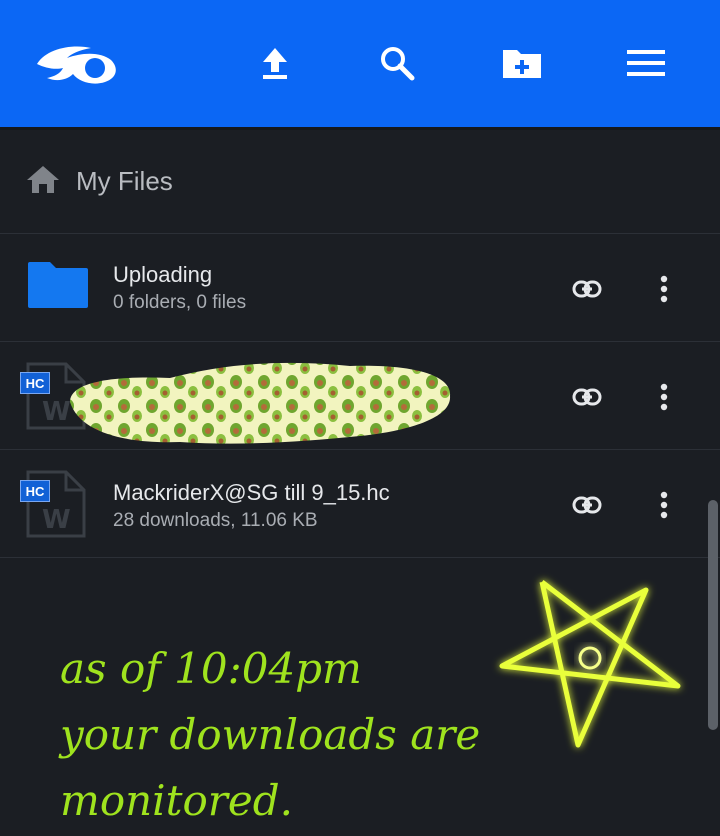  Describe the element at coordinates (180, 302) in the screenshot. I see `file-meta: 0 folders, 0 files` at that location.